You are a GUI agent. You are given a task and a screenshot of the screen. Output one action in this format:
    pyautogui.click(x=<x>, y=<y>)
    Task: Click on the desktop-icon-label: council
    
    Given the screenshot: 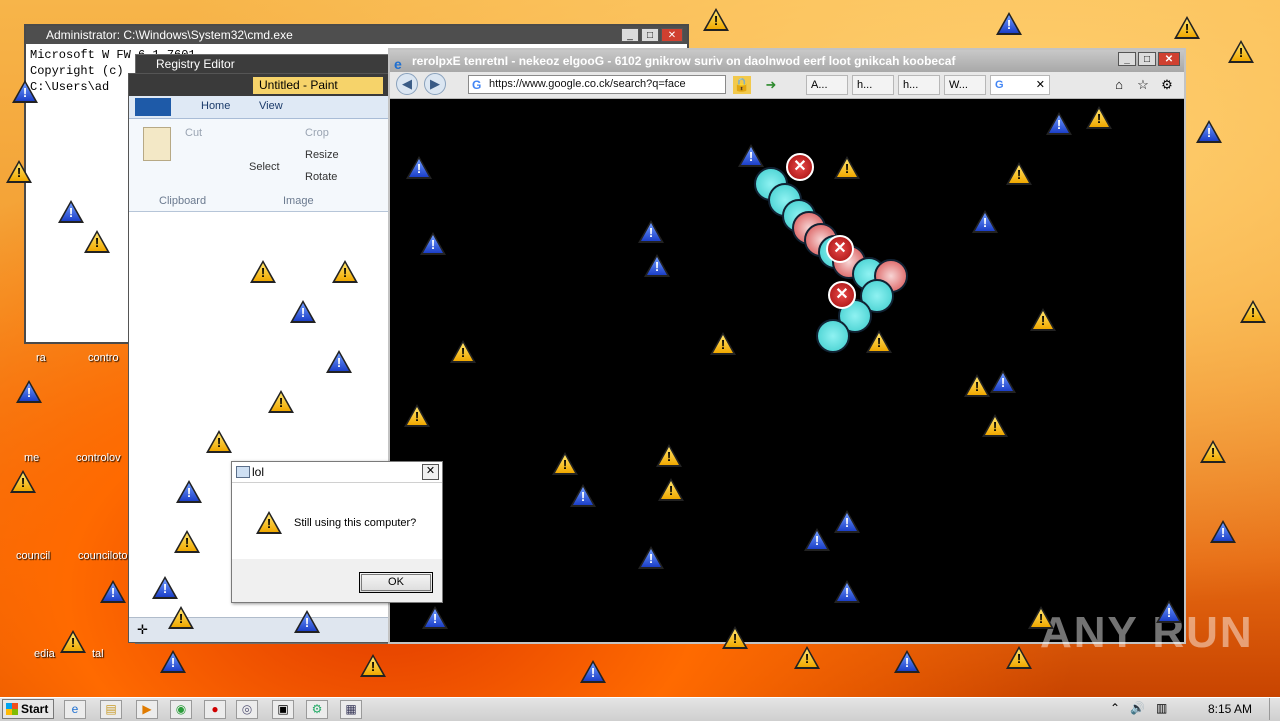 What is the action you would take?
    pyautogui.click(x=33, y=556)
    